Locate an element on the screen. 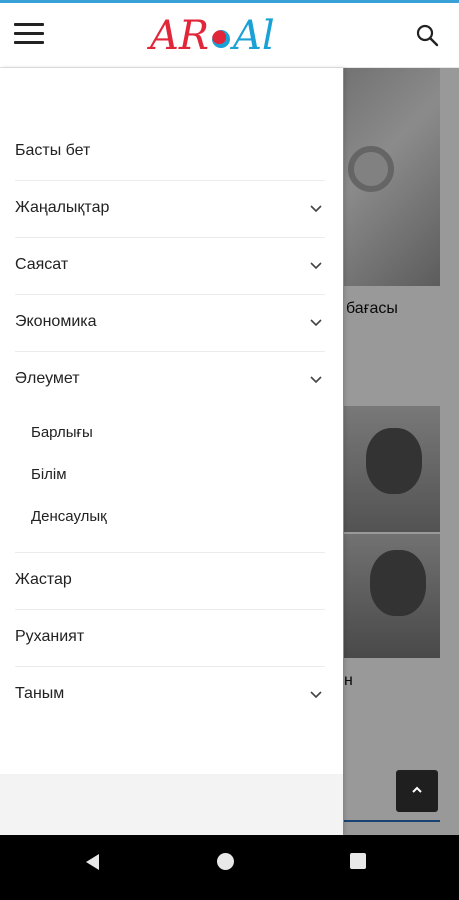  menu-item-spirituality: Руханият is located at coordinates (170, 638).